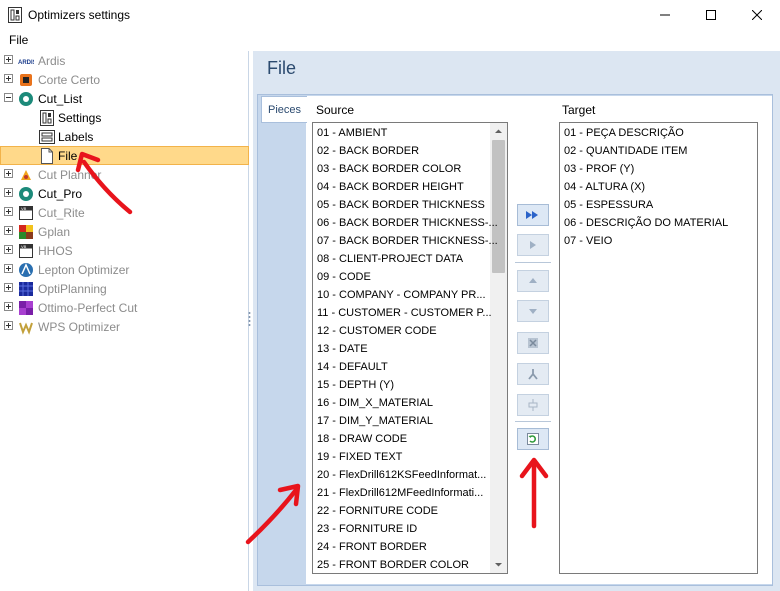  I want to click on target-header: Target, so click(579, 110).